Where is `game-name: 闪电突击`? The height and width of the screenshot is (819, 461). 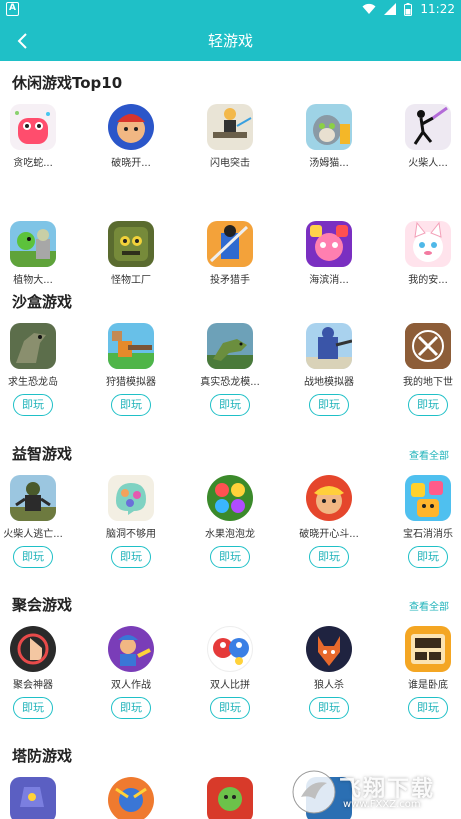 game-name: 闪电突击 is located at coordinates (230, 163).